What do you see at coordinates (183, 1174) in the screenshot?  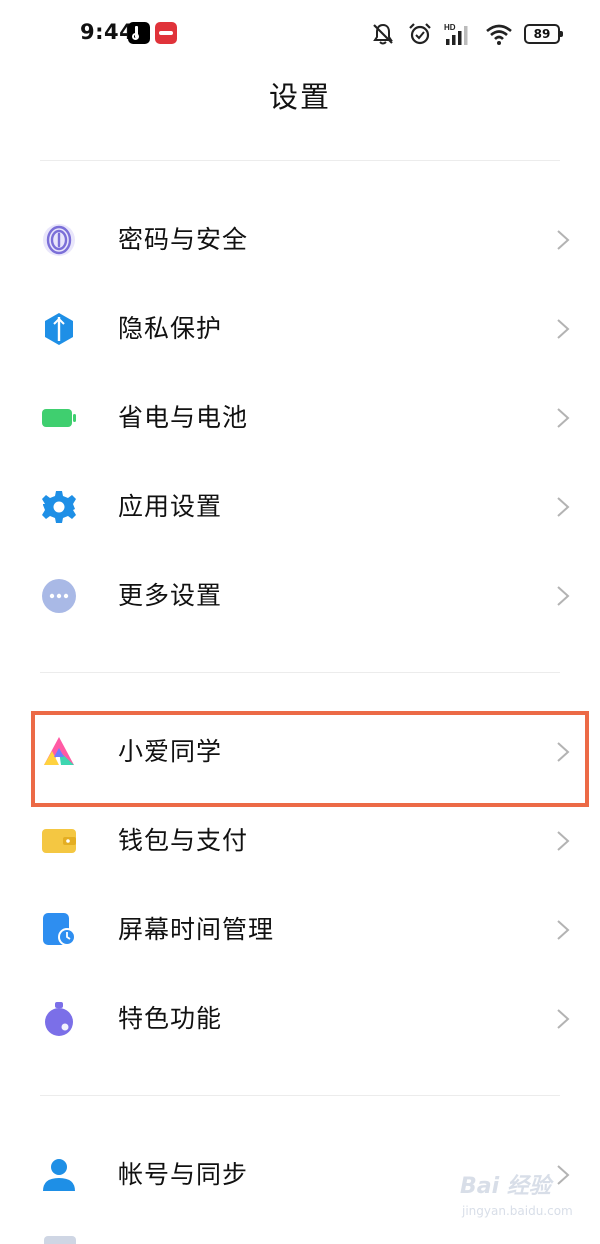 I see `row-label: 帐号与同步` at bounding box center [183, 1174].